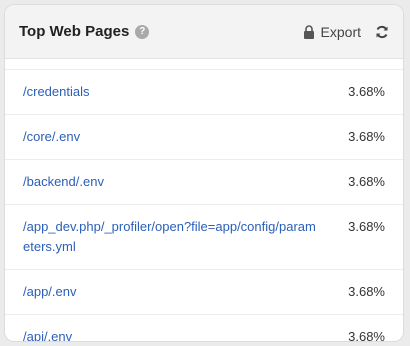 Image resolution: width=410 pixels, height=346 pixels. What do you see at coordinates (47, 334) in the screenshot?
I see `page-link: /api/.env` at bounding box center [47, 334].